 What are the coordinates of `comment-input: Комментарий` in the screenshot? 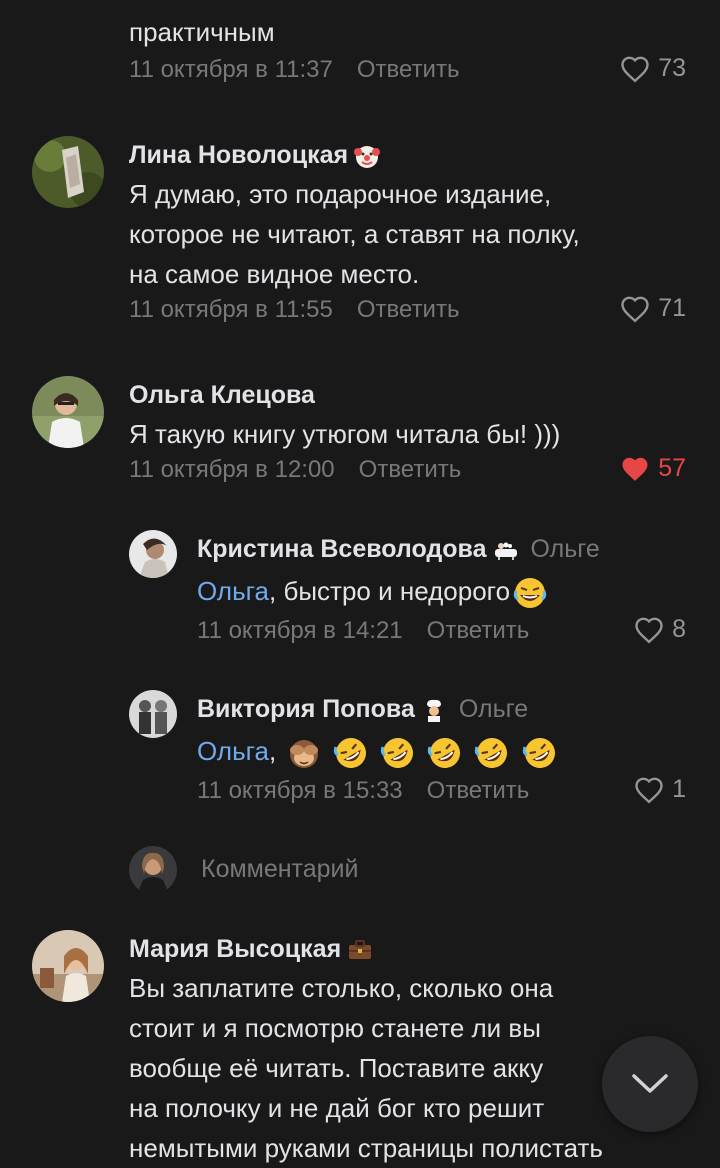 It's located at (279, 869).